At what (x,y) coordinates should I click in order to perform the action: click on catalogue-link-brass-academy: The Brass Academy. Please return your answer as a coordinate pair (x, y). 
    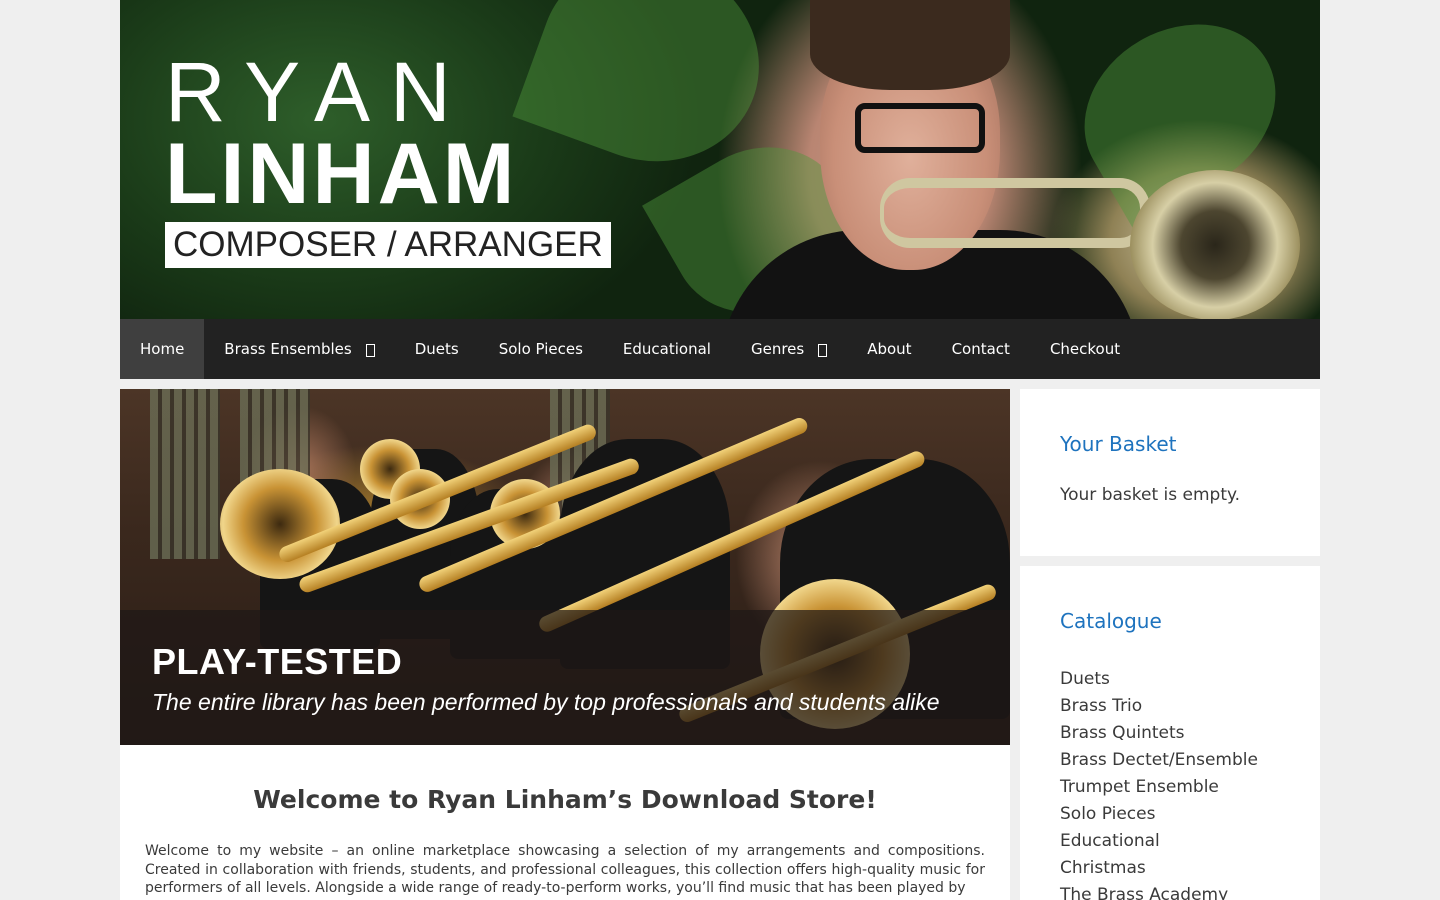
    Looking at the image, I should click on (1170, 891).